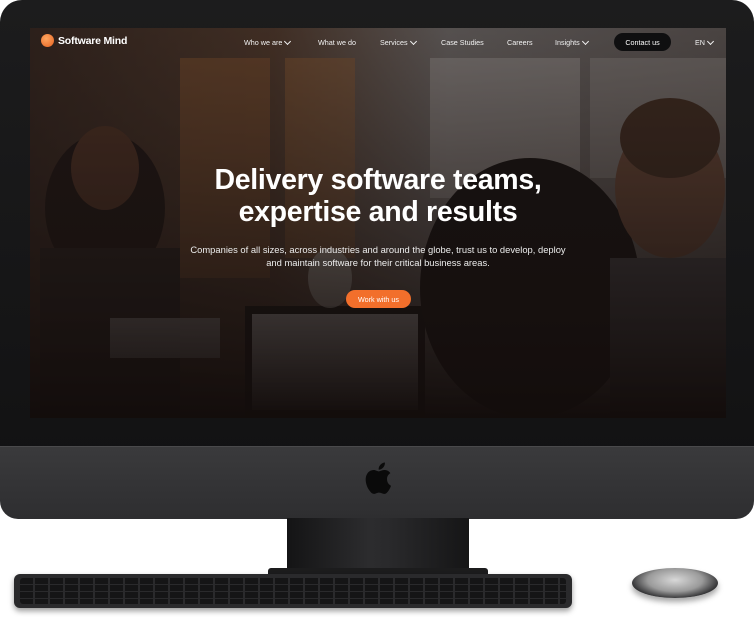 Image resolution: width=754 pixels, height=617 pixels. I want to click on nav-item-label: Case Studies, so click(462, 42).